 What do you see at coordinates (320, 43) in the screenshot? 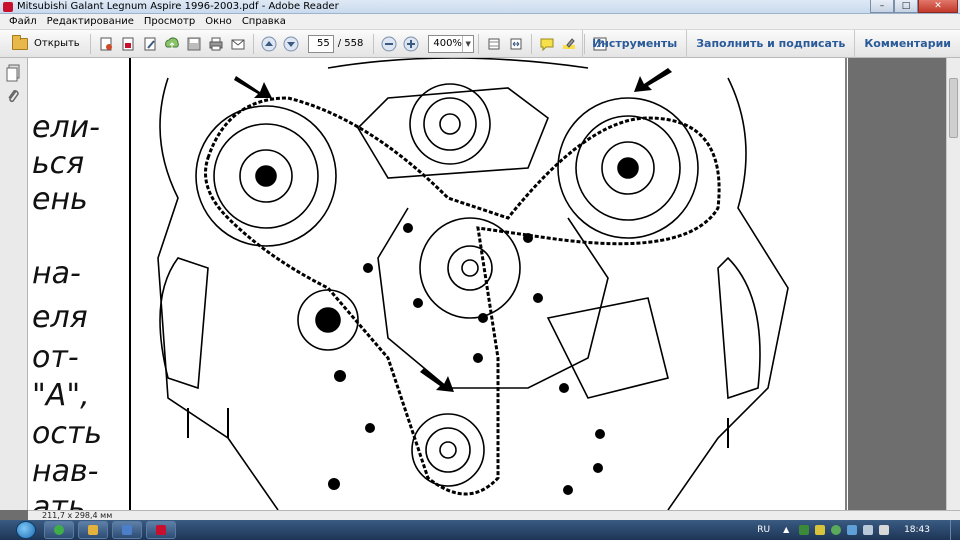
I see `page-number-input: 55` at bounding box center [320, 43].